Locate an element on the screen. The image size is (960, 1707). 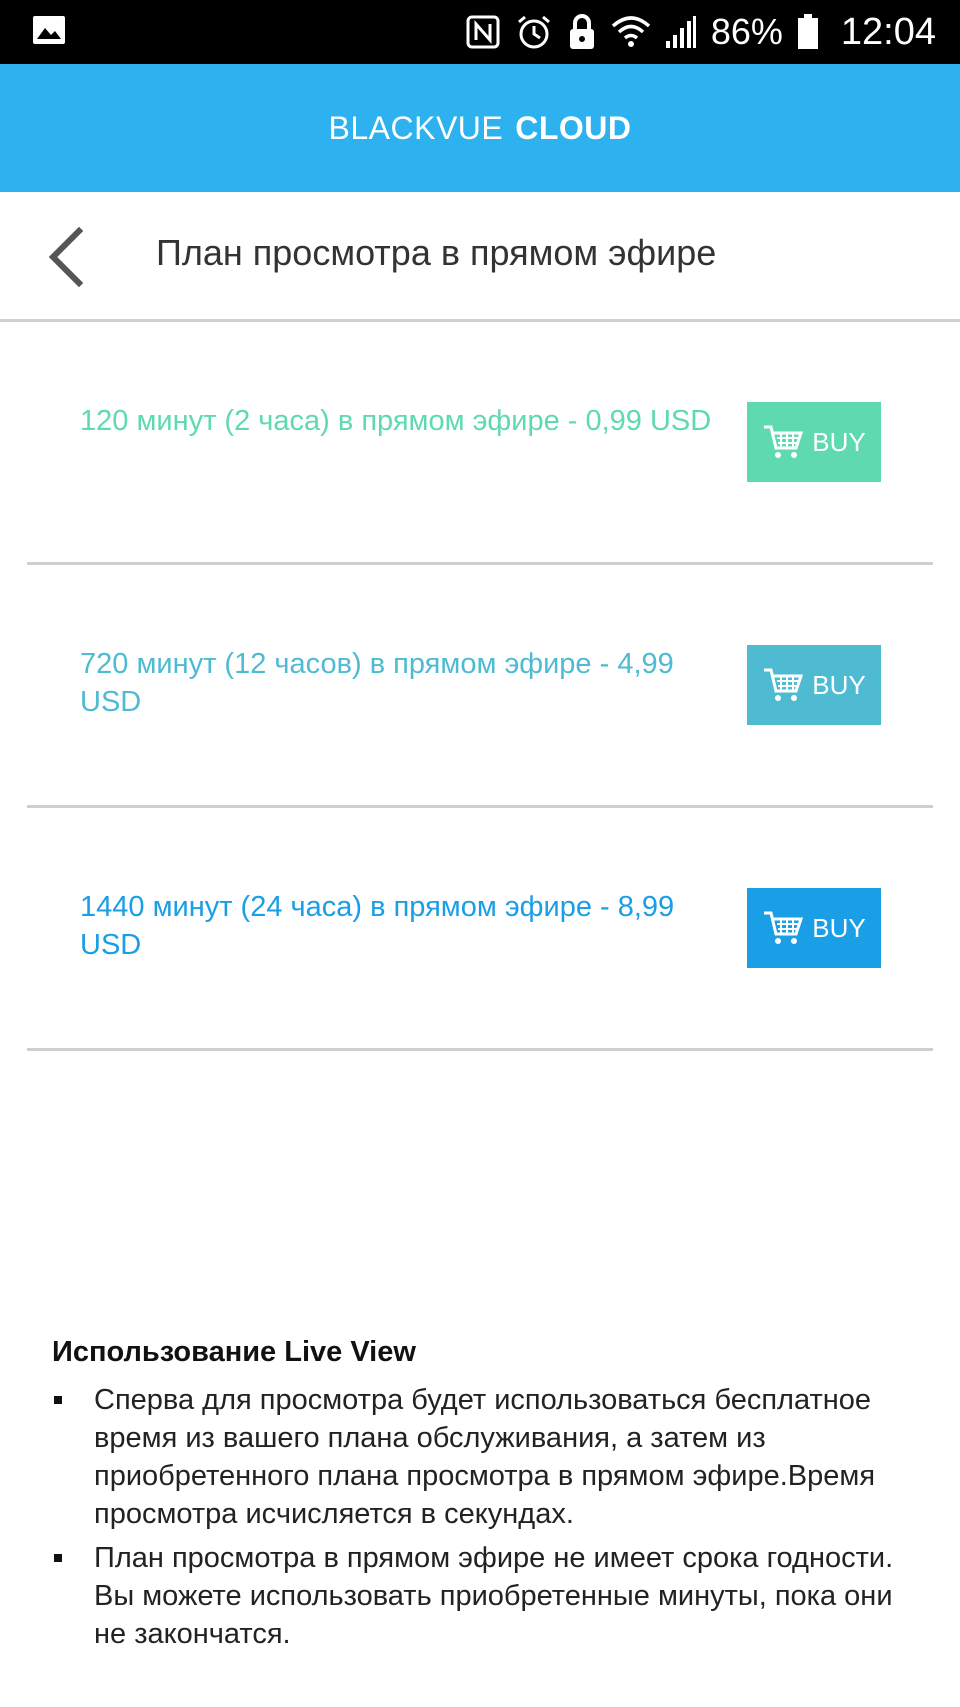
gallery-notification-icon is located at coordinates (49, 32).